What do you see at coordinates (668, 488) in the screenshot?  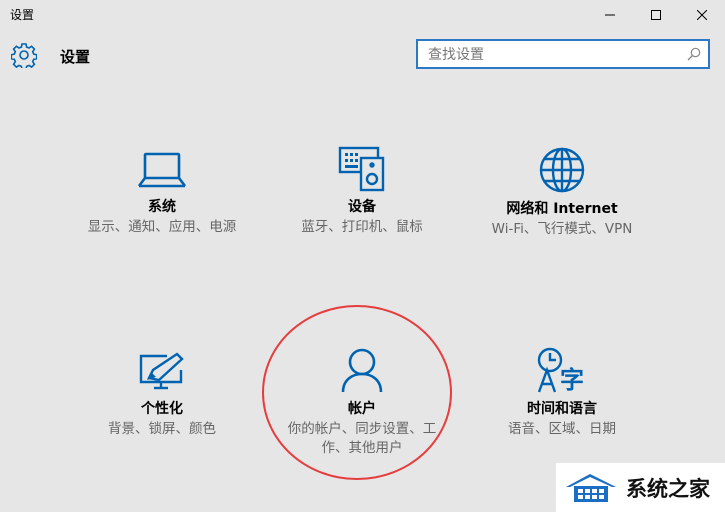 I see `watermark-text: 系统之家` at bounding box center [668, 488].